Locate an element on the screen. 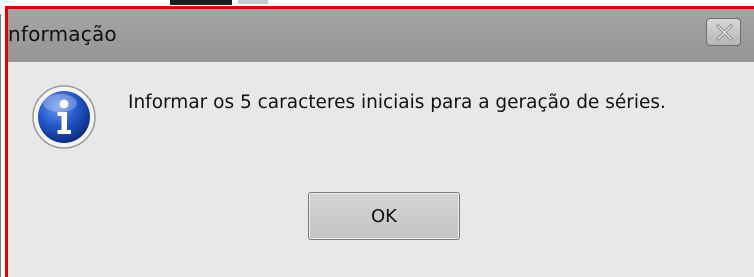  ok-button-label: OK is located at coordinates (384, 216).